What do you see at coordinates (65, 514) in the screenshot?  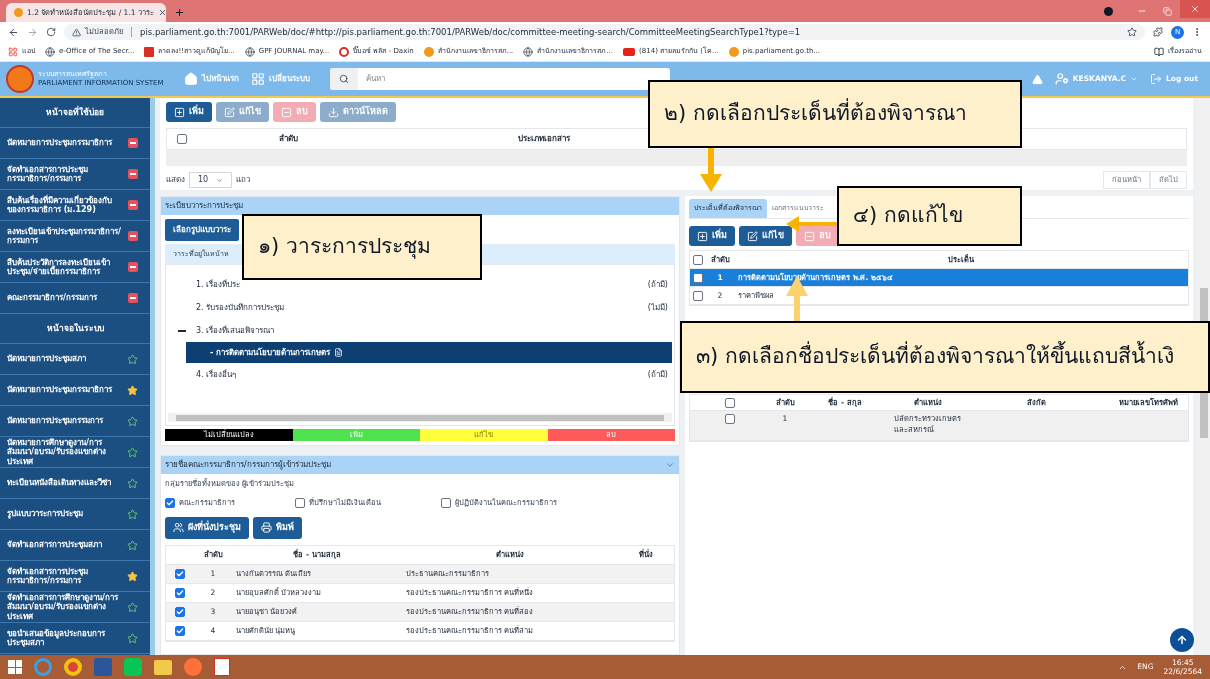 I see `sidebar-item: รูปแบบวาระการประชุม` at bounding box center [65, 514].